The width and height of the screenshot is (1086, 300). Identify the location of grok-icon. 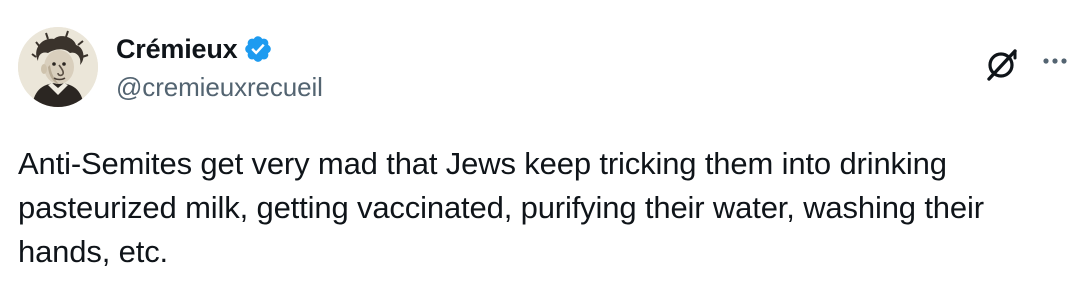
(1002, 64).